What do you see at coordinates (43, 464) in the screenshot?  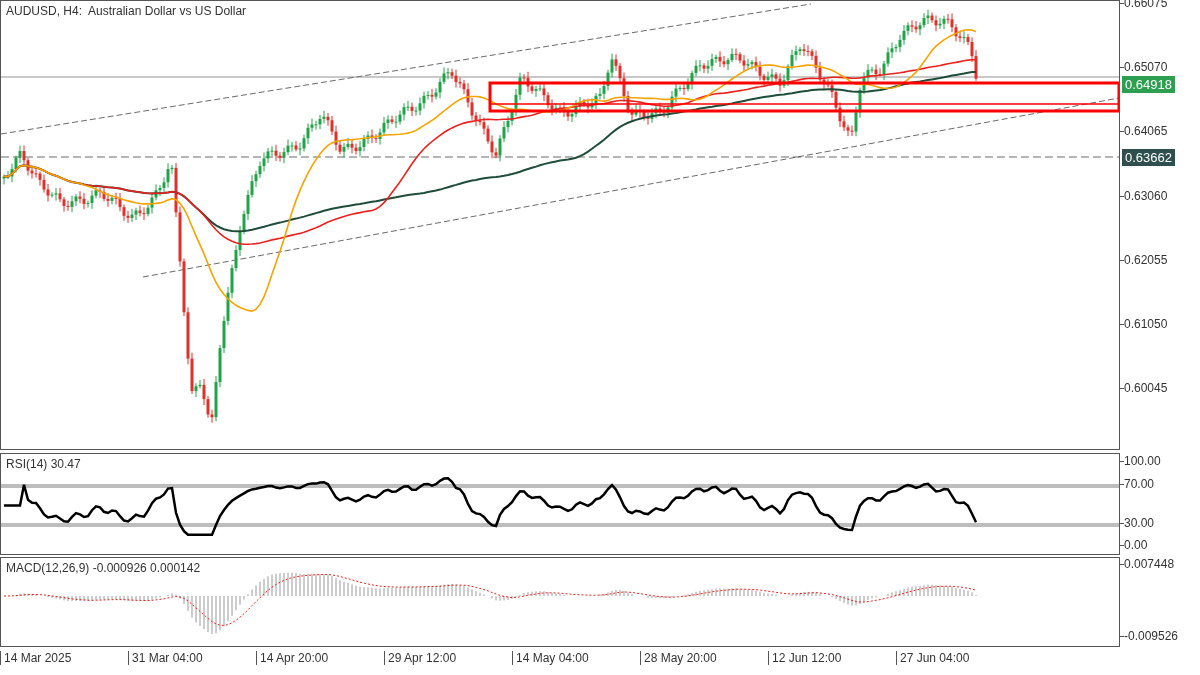 I see `rsi-label: RSI(14) 30.47` at bounding box center [43, 464].